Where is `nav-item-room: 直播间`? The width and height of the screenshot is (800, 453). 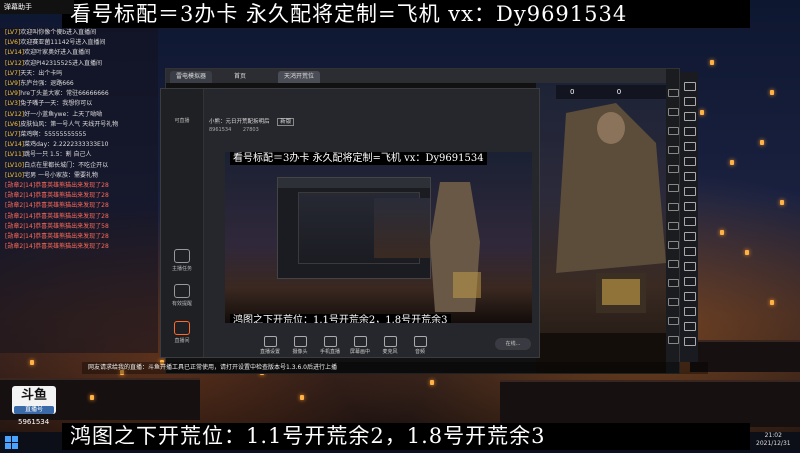
nav-item-room: 直播间 is located at coordinates (182, 332).